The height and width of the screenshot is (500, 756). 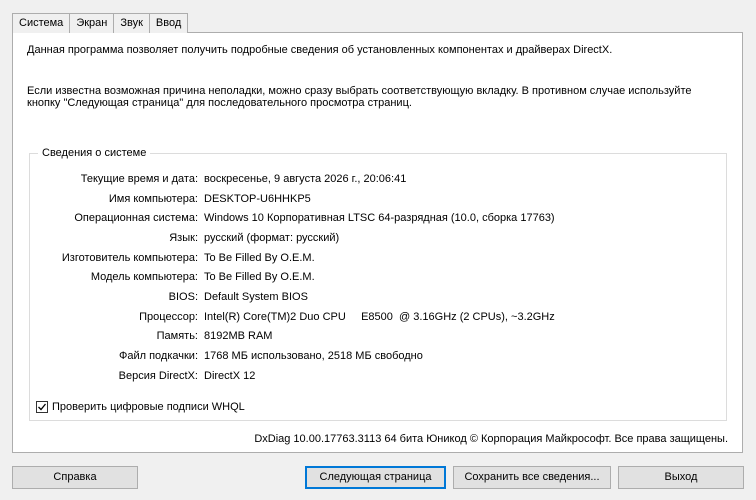 I want to click on info-label: Изготовитель компьютера:, so click(x=129, y=257).